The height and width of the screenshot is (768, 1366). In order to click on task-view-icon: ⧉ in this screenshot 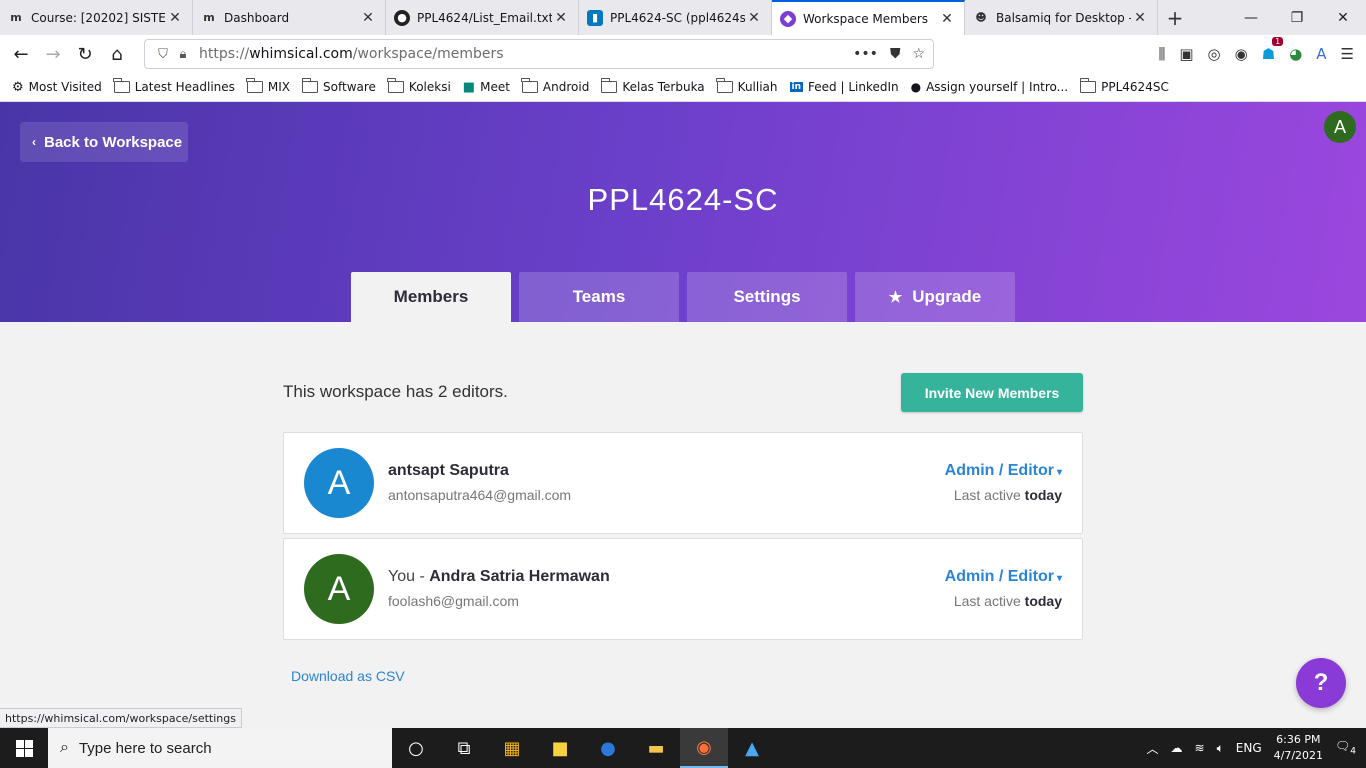, I will do `click(464, 748)`.